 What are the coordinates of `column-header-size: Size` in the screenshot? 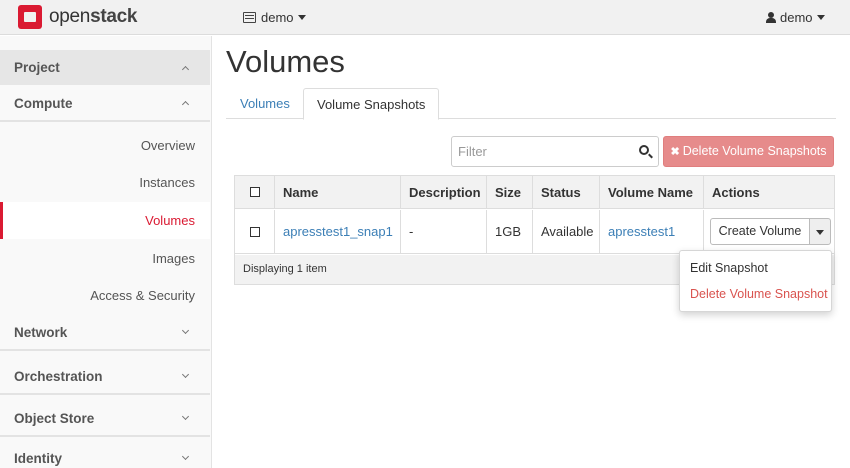 It's located at (509, 192).